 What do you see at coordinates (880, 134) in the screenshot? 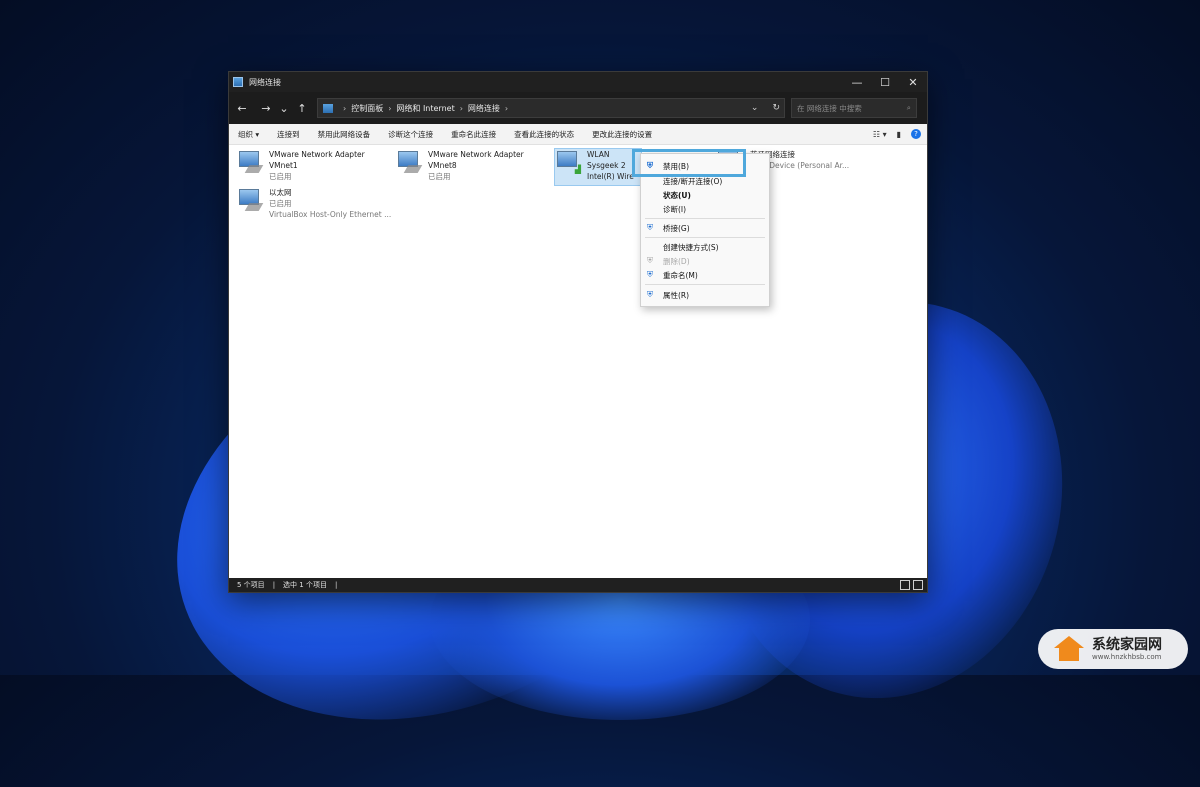
I see `view-options-icon: ☷ ▾` at bounding box center [880, 134].